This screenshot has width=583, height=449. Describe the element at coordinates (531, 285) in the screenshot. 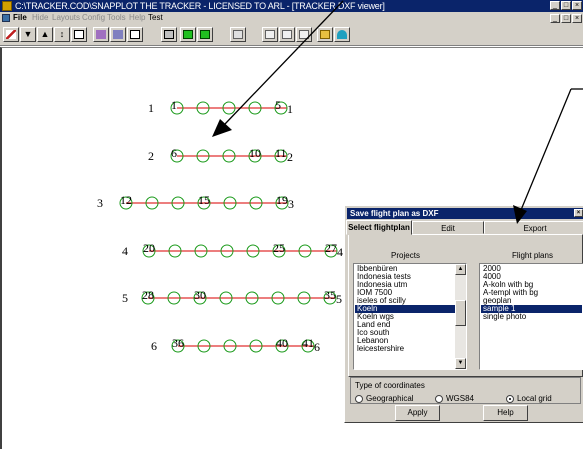

I see `flight-plan-item: A-koln with bg` at that location.